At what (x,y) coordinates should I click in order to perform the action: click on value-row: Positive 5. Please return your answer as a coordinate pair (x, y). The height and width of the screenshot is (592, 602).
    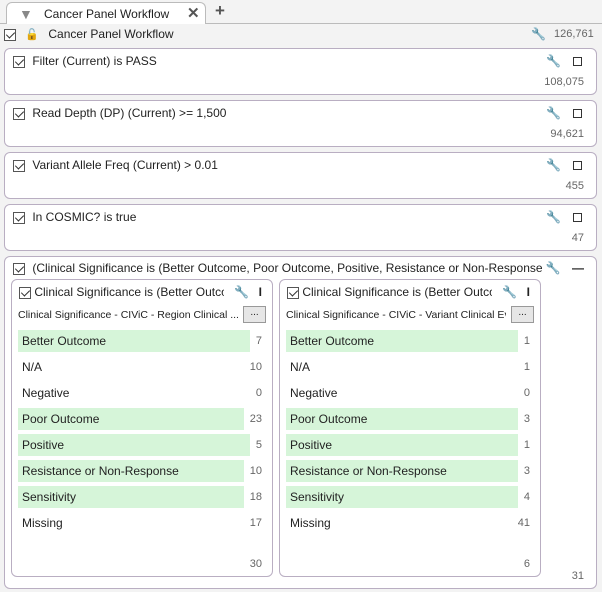
    Looking at the image, I should click on (143, 445).